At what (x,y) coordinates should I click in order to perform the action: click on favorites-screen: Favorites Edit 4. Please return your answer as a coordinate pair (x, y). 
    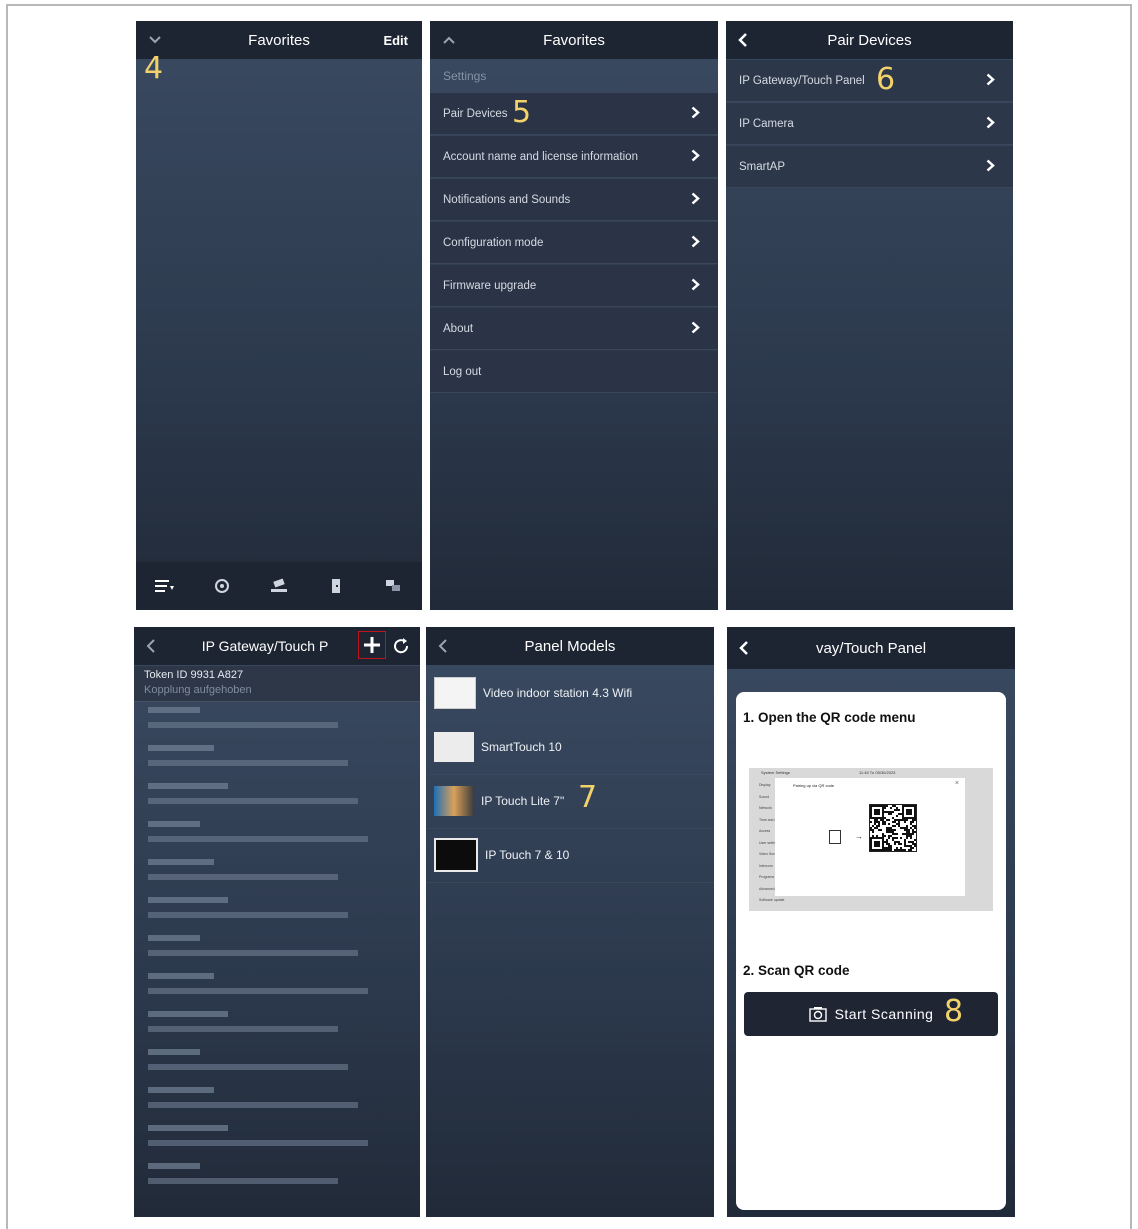
    Looking at the image, I should click on (279, 315).